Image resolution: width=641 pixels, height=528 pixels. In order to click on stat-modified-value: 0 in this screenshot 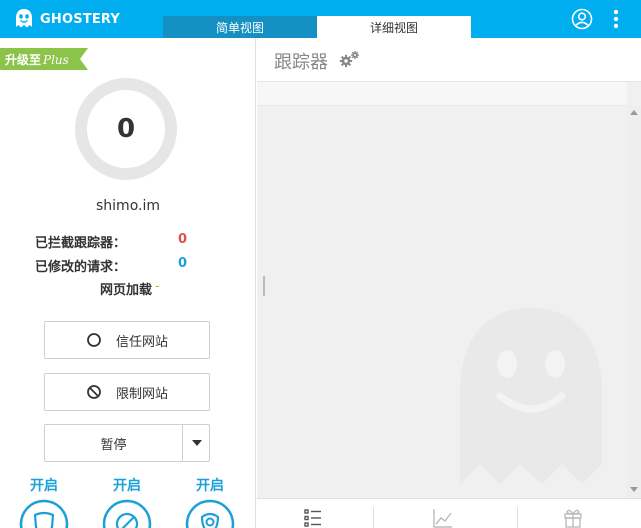, I will do `click(183, 263)`.